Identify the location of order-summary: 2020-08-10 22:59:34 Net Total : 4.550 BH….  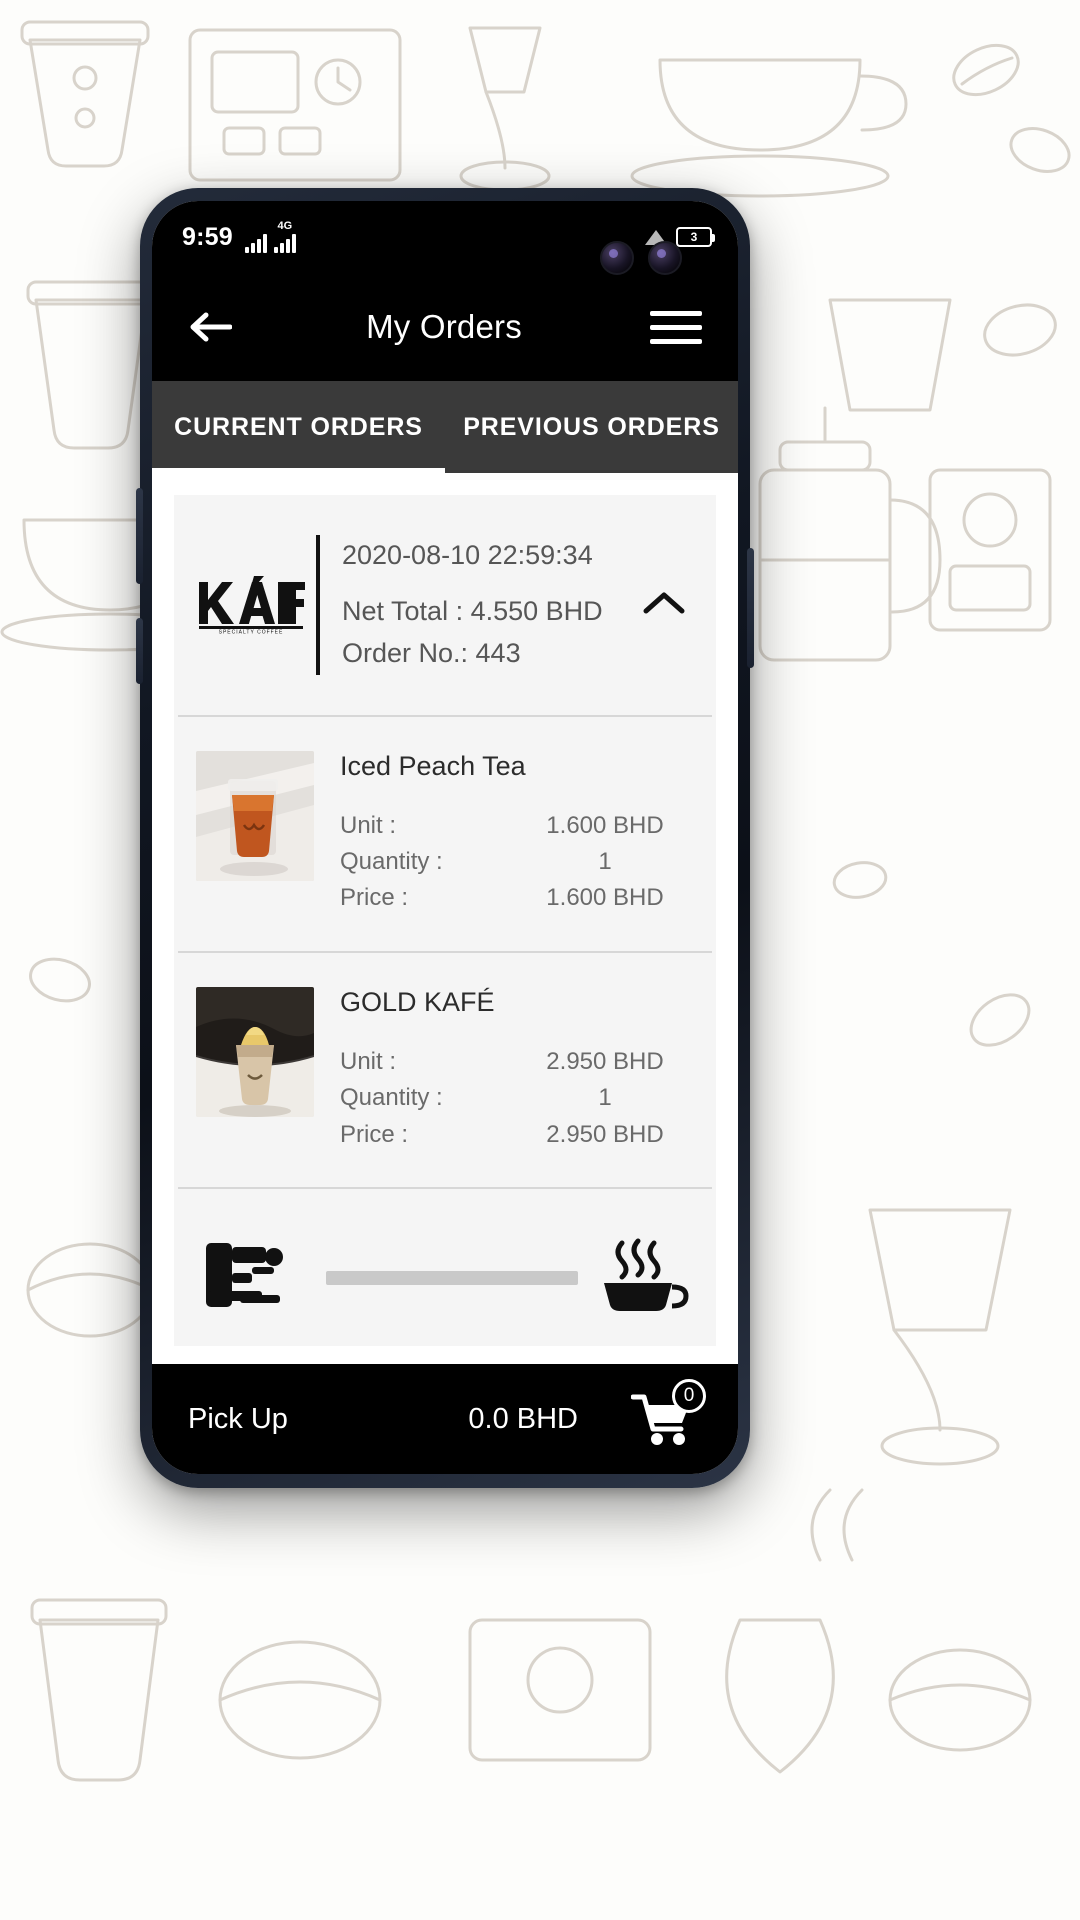
(490, 605).